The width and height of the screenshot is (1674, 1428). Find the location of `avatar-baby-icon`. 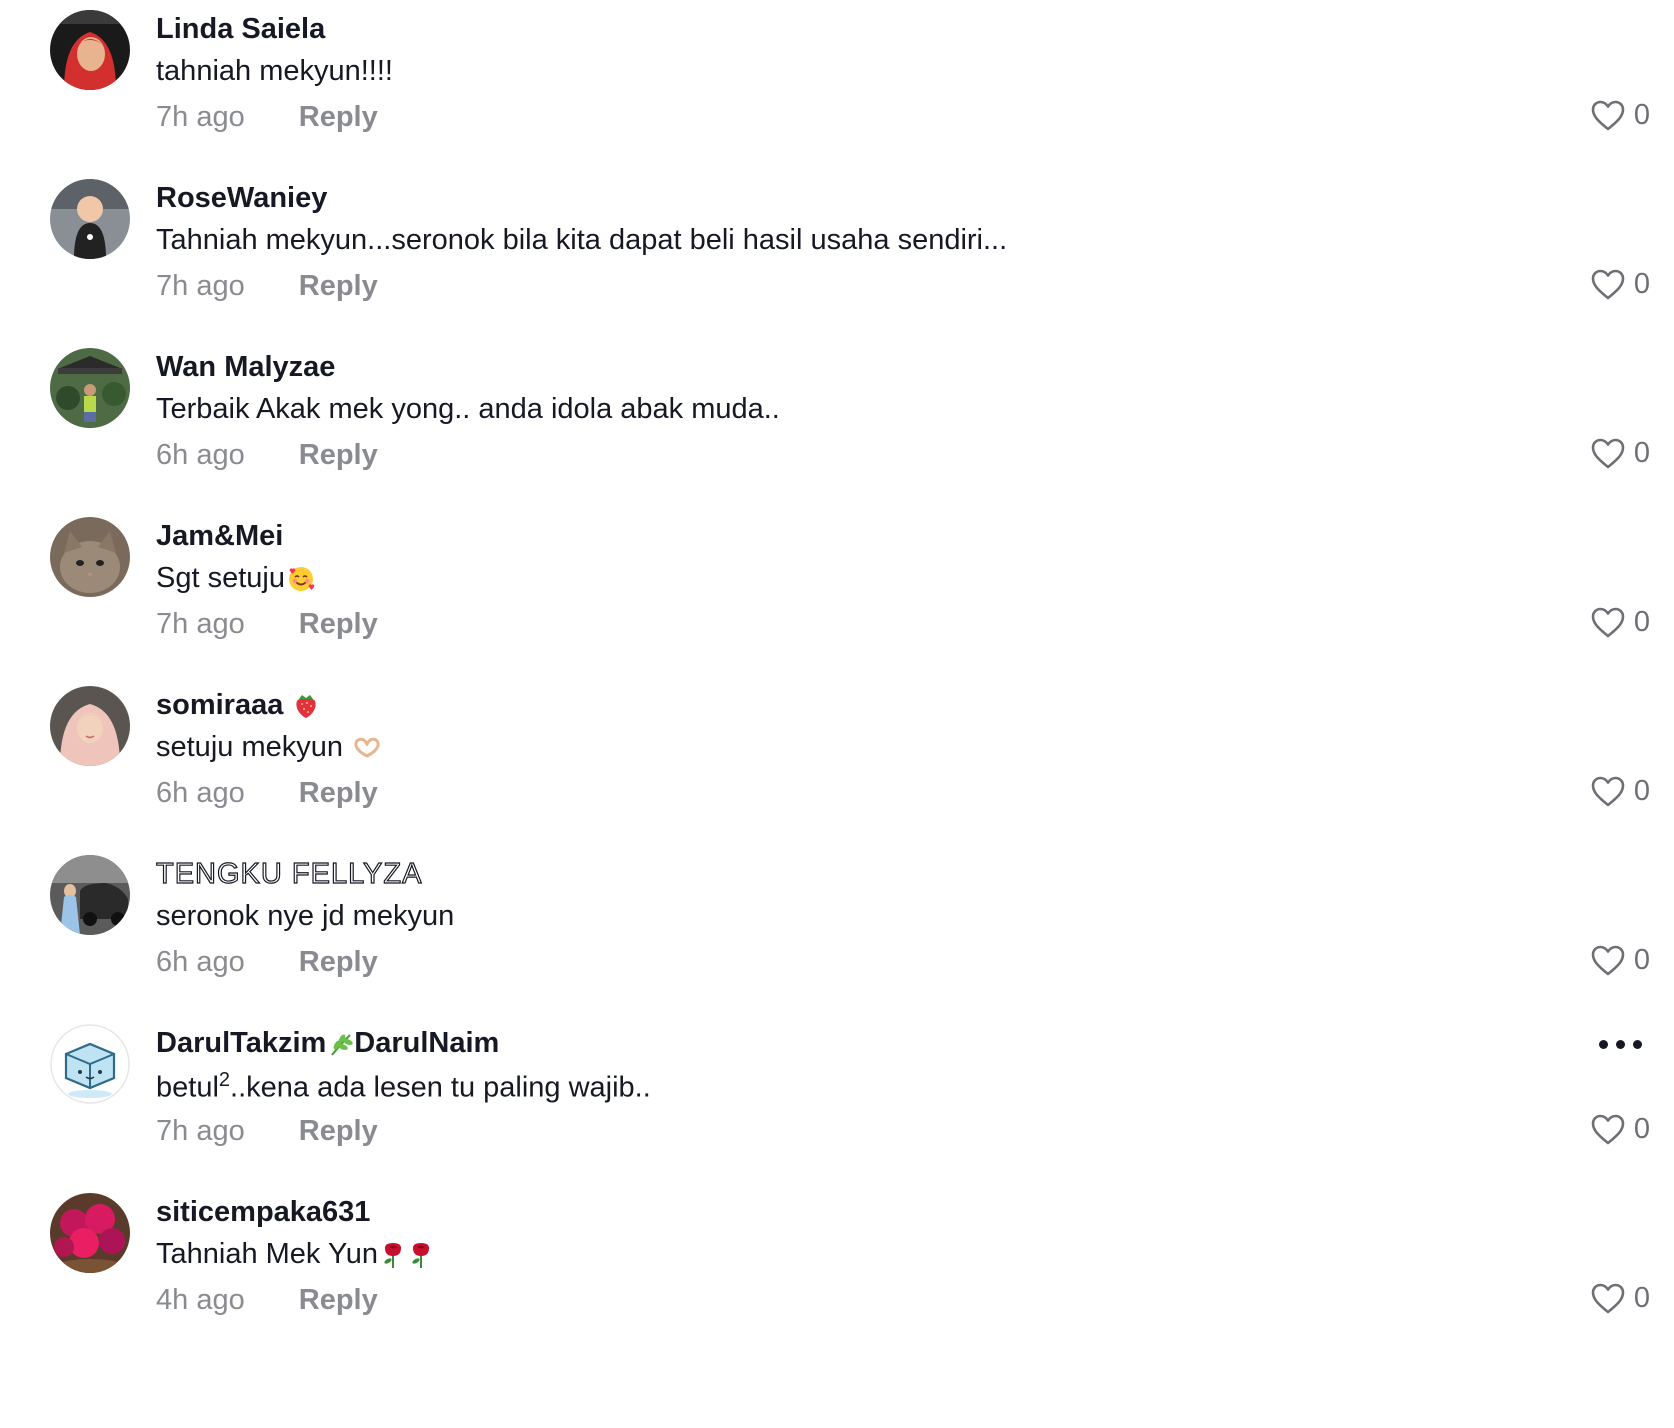

avatar-baby-icon is located at coordinates (90, 219).